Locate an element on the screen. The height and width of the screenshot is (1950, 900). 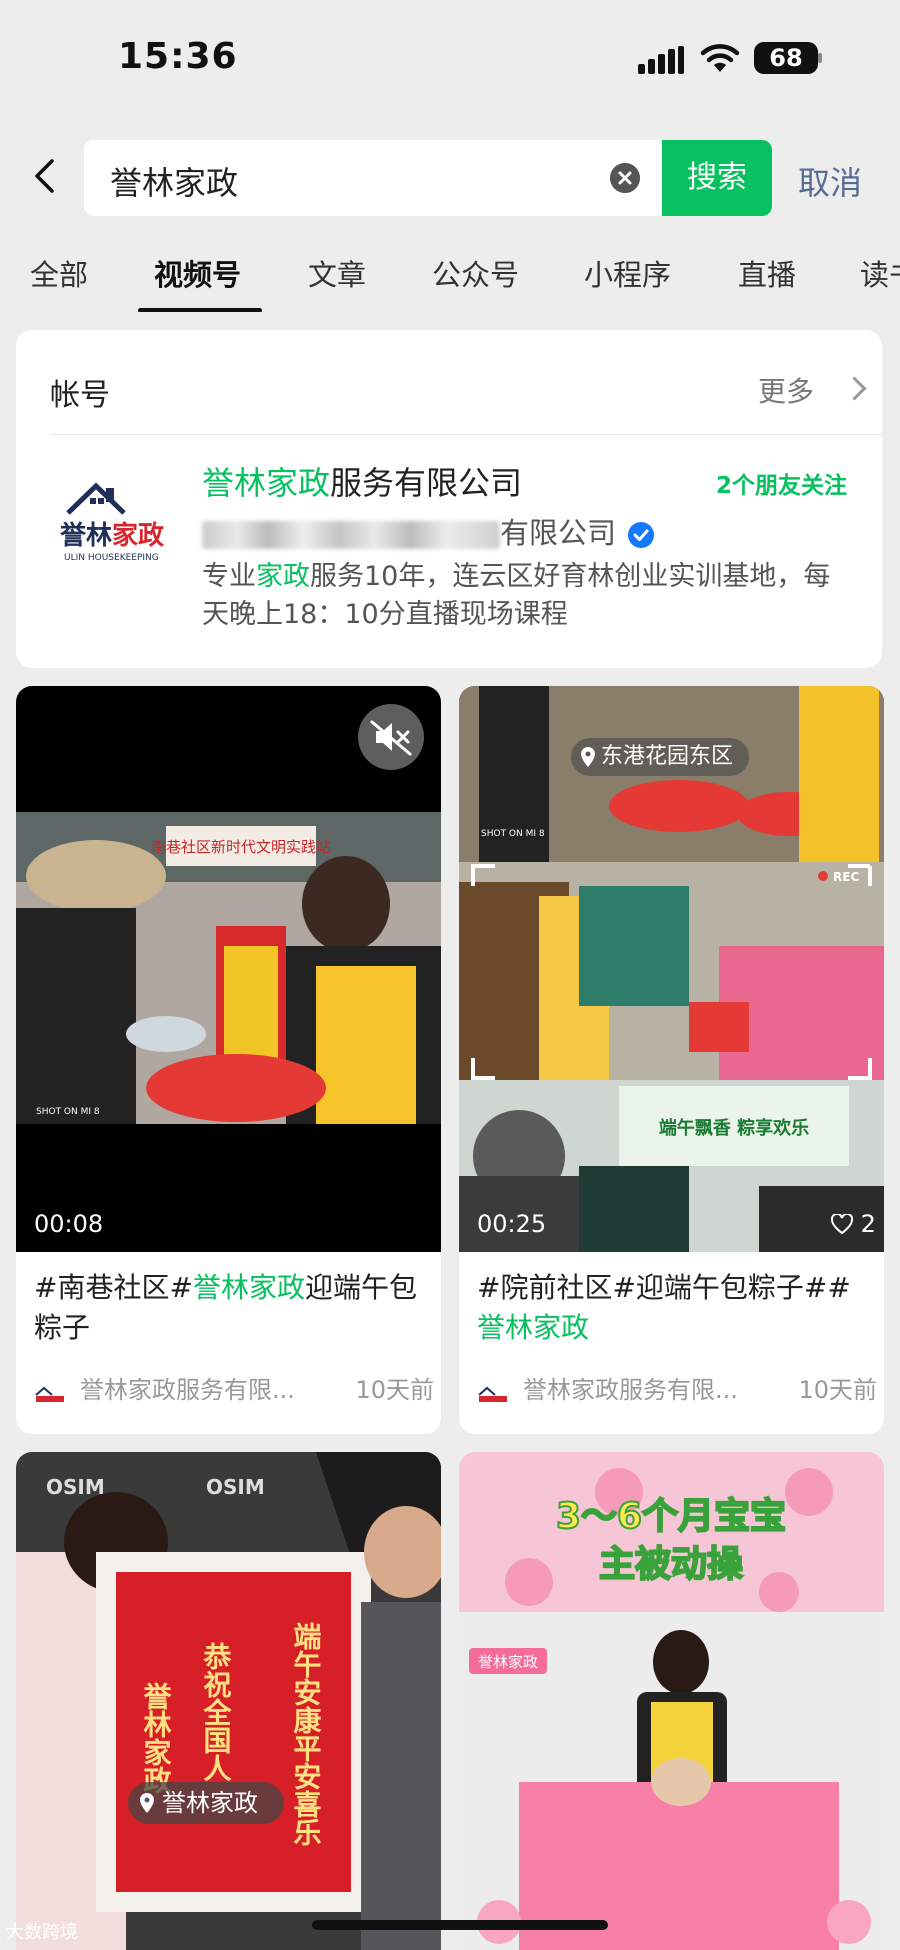
mute-icon is located at coordinates (391, 737).